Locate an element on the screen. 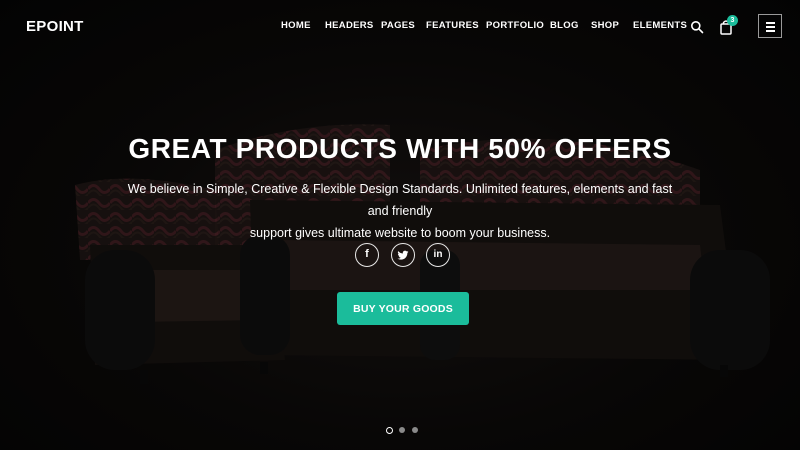  nav-headers: HEADERS is located at coordinates (349, 25).